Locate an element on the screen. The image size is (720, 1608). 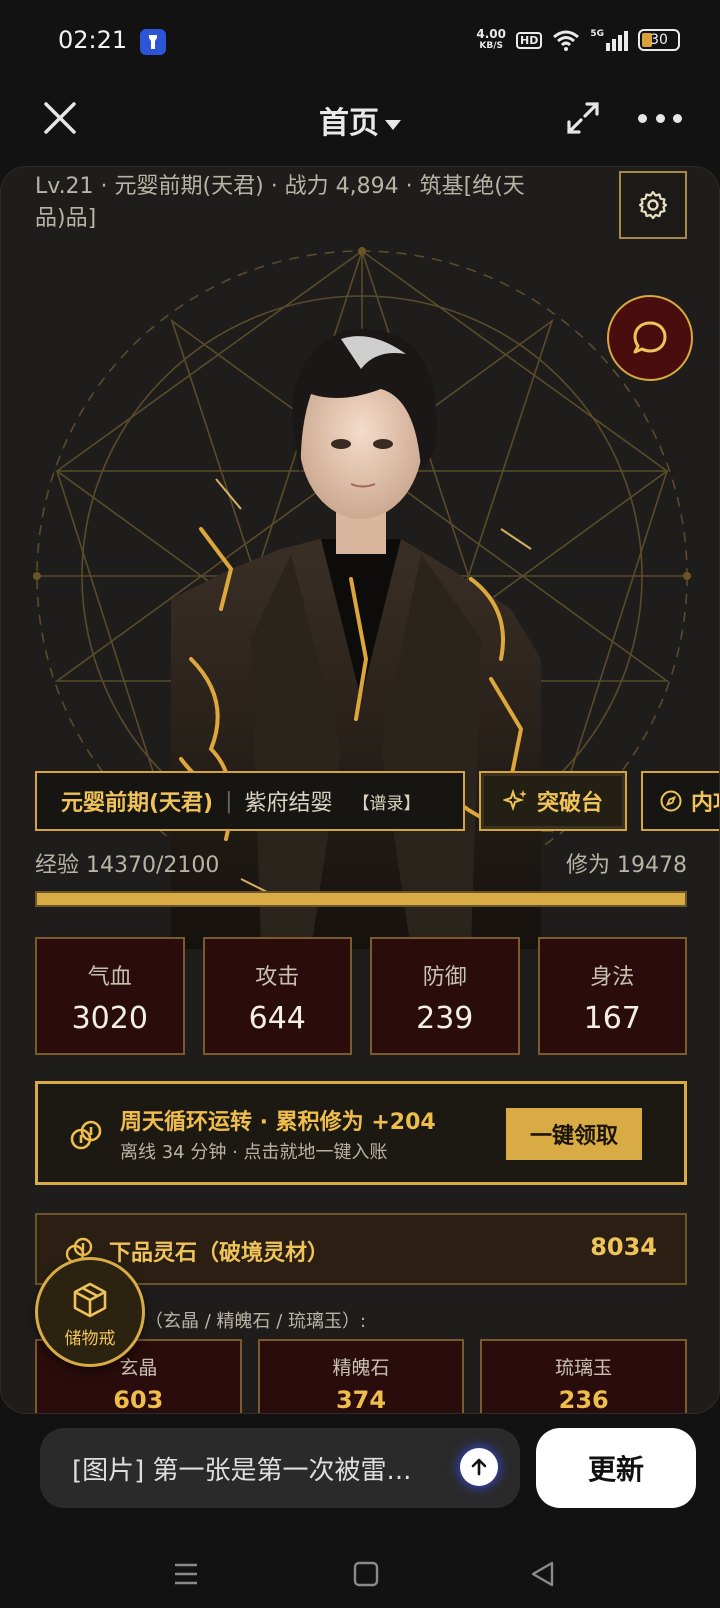
stat-agility: 身法 167 is located at coordinates (612, 996).